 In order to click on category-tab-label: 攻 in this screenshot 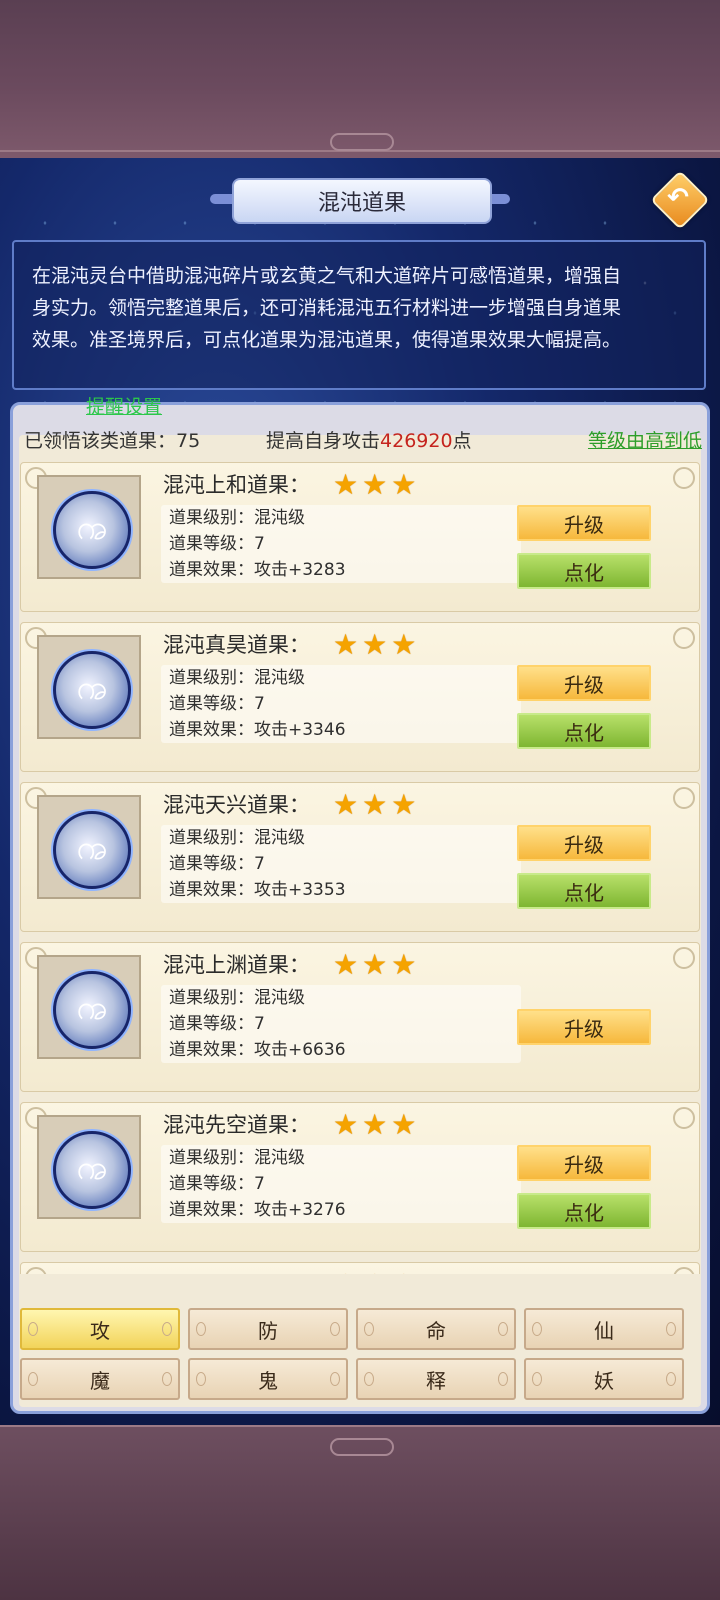, I will do `click(100, 1330)`.